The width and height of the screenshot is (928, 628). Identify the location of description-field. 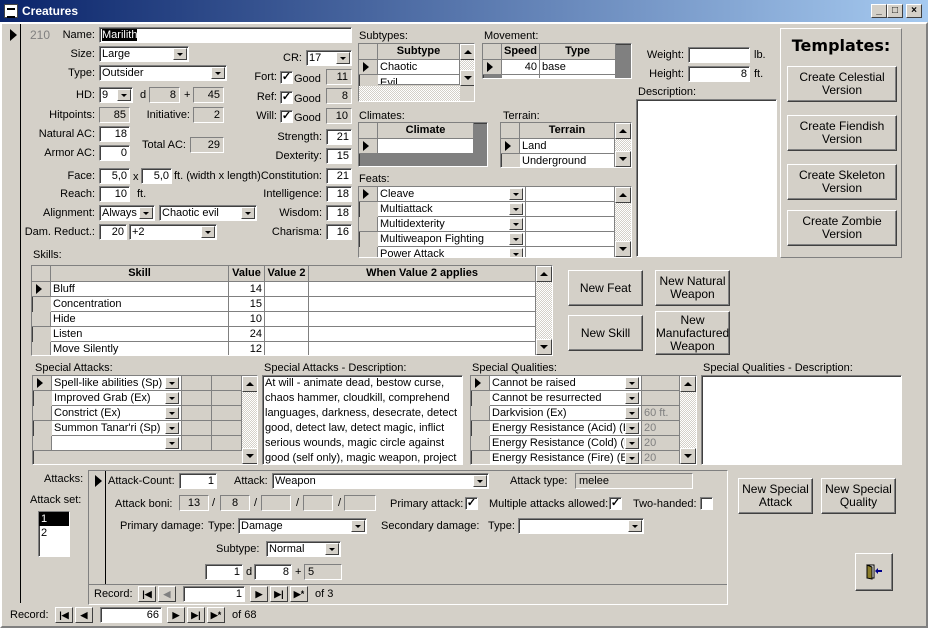
(706, 178).